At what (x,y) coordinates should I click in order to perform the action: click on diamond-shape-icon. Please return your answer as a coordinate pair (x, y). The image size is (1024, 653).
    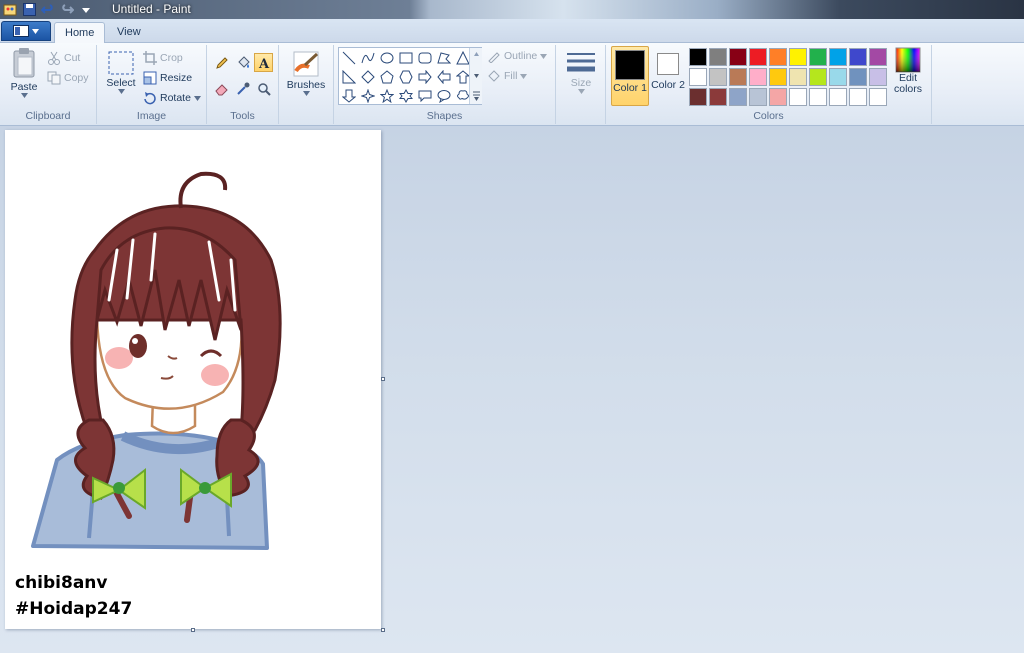
    Looking at the image, I should click on (368, 77).